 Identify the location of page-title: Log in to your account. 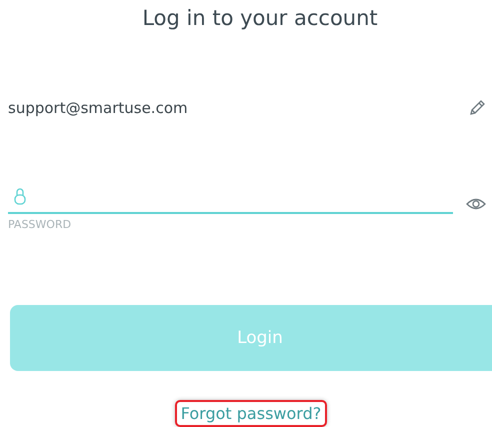
(260, 18).